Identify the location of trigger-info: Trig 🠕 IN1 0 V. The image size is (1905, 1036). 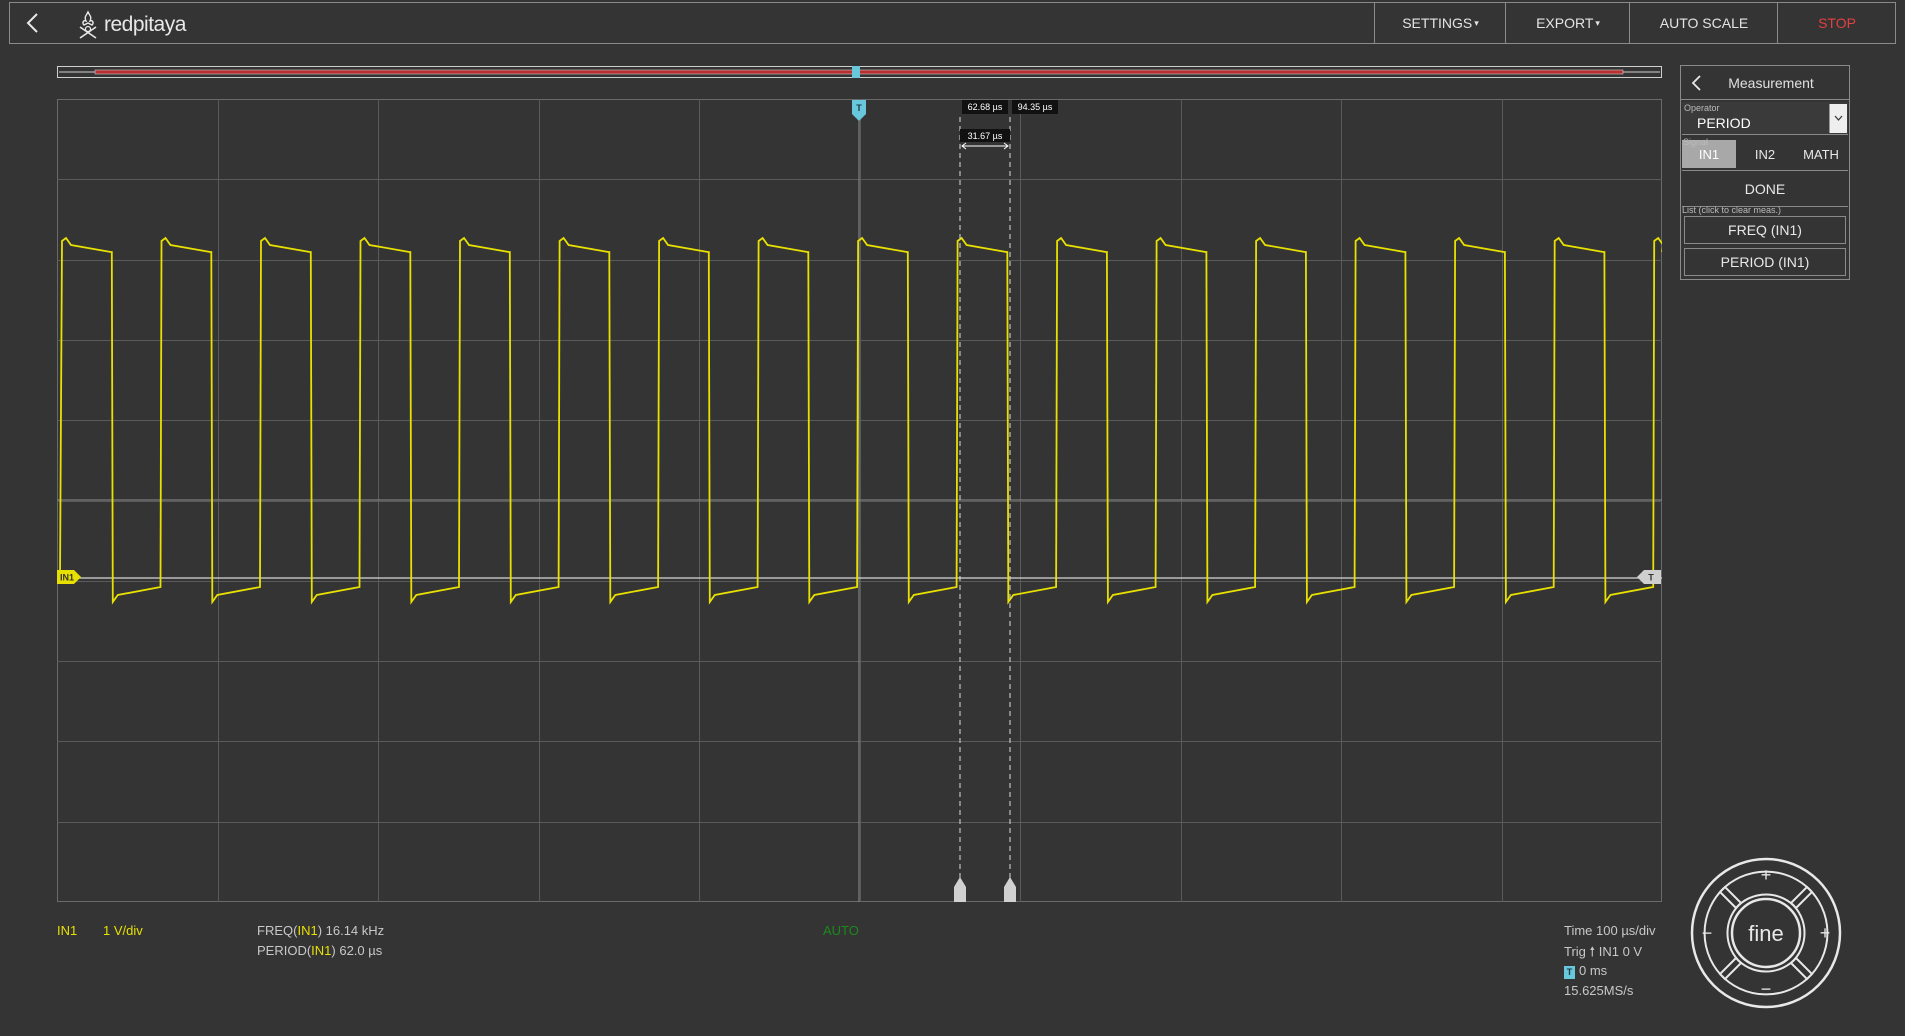
(1603, 951).